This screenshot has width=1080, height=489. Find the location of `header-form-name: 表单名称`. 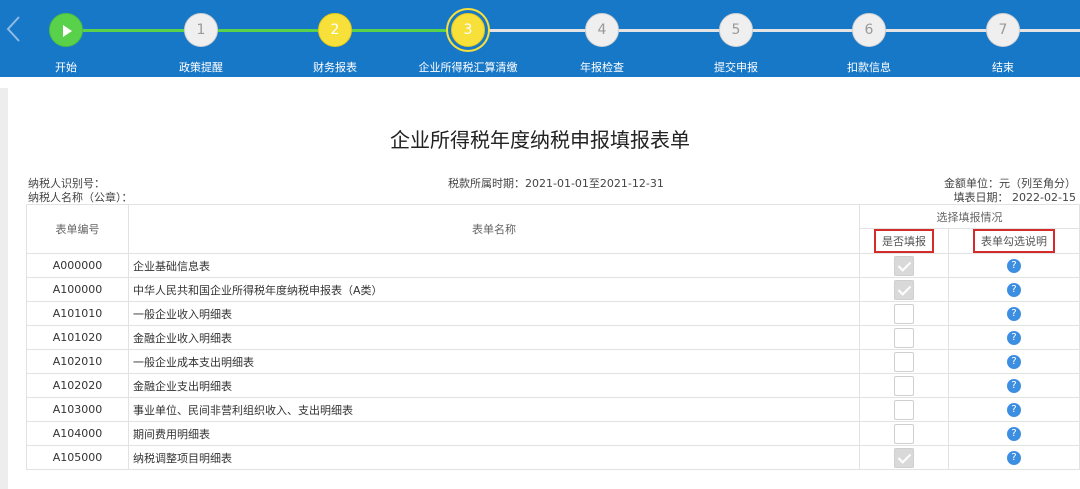

header-form-name: 表单名称 is located at coordinates (494, 229).